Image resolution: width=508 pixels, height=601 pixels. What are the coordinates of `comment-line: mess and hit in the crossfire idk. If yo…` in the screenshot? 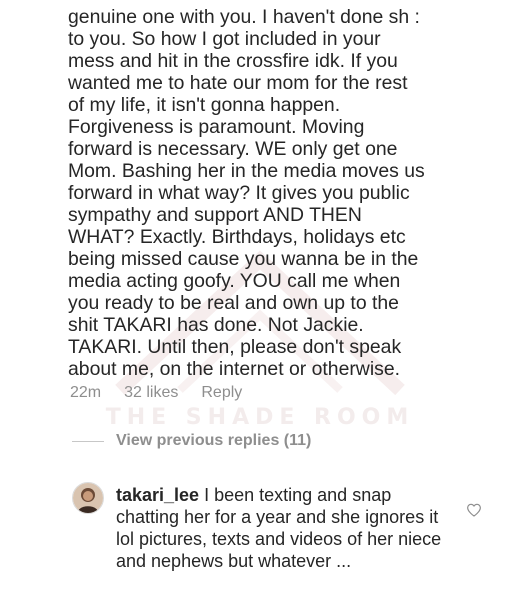 It's located at (233, 61).